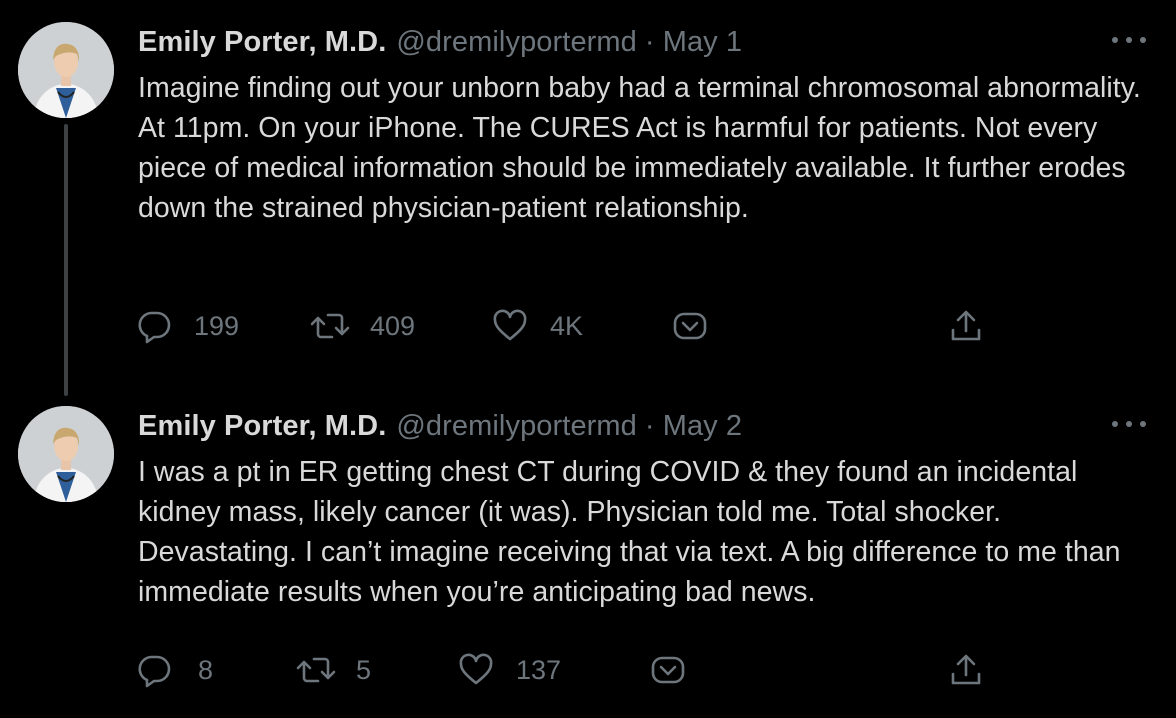 The height and width of the screenshot is (718, 1176). I want to click on tweet-date: May 2, so click(702, 426).